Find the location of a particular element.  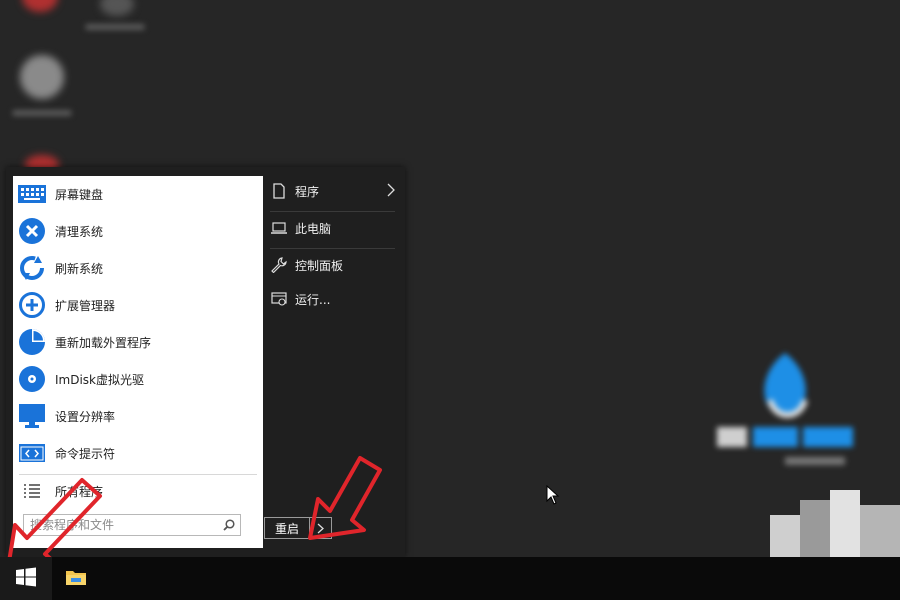

app-item-label: 扩展管理器 is located at coordinates (85, 305).